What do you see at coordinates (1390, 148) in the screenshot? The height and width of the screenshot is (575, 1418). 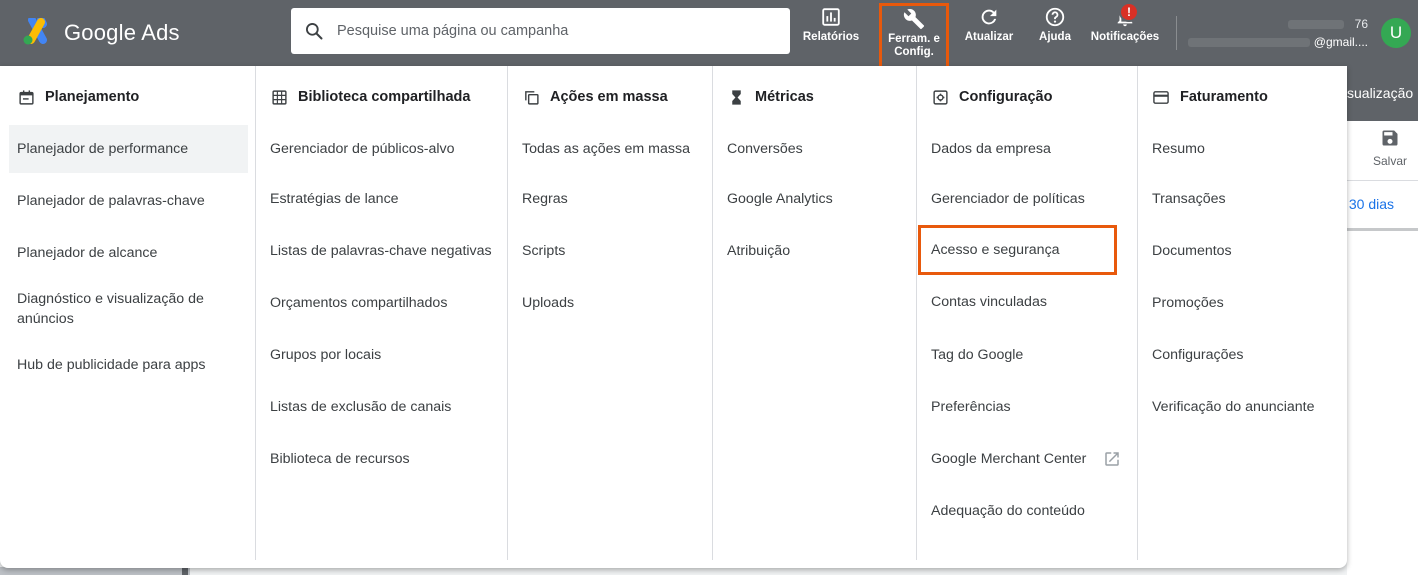 I see `save-button: Salvar` at bounding box center [1390, 148].